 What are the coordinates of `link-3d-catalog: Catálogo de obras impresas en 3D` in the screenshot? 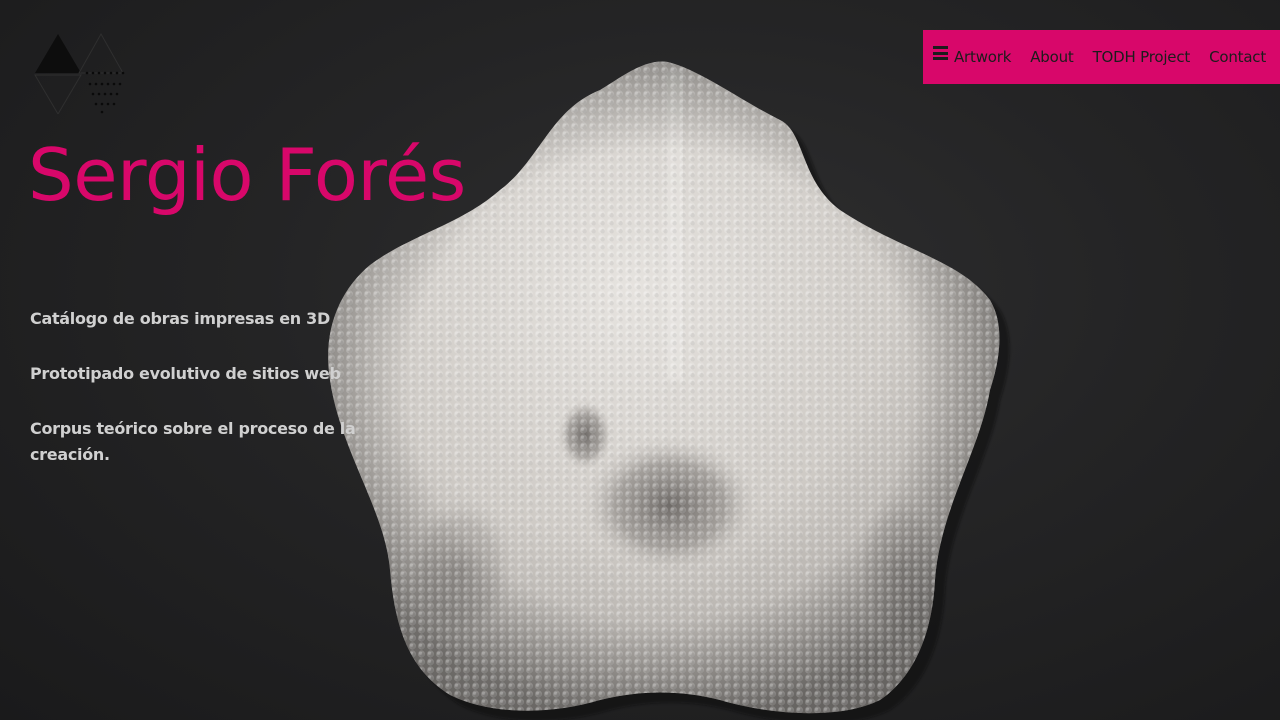 It's located at (205, 319).